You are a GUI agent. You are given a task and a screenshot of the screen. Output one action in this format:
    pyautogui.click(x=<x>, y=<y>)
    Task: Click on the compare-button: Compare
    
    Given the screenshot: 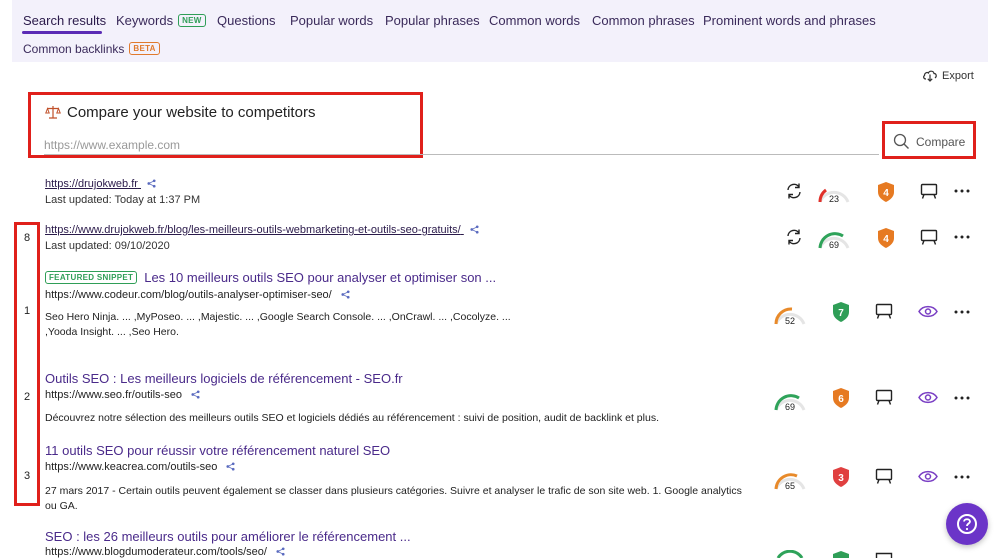 What is the action you would take?
    pyautogui.click(x=929, y=141)
    